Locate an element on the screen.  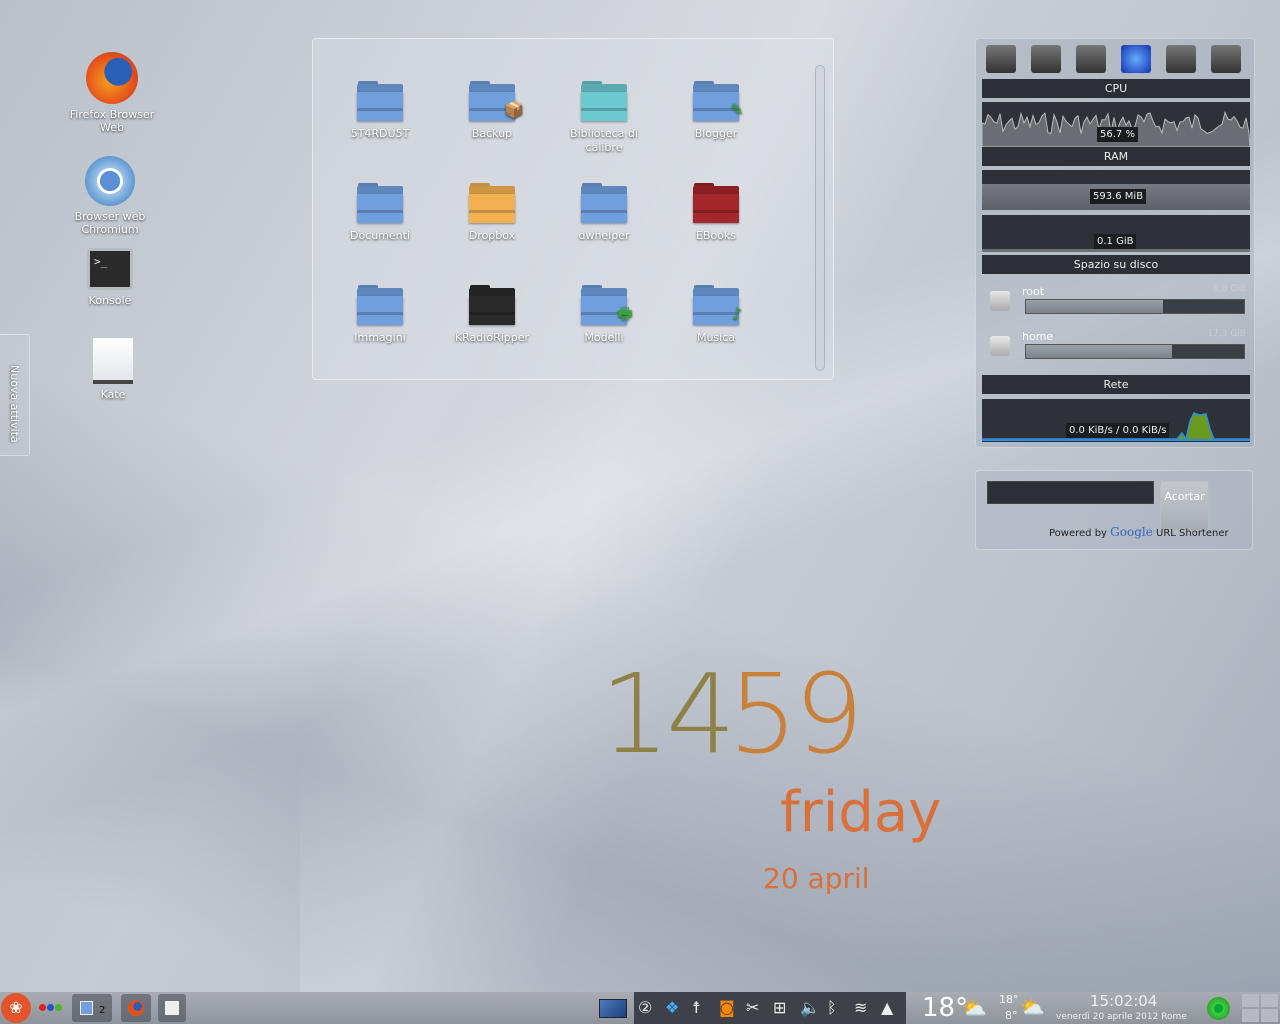
disk-size: 6,8 GiB is located at coordinates (1229, 289).